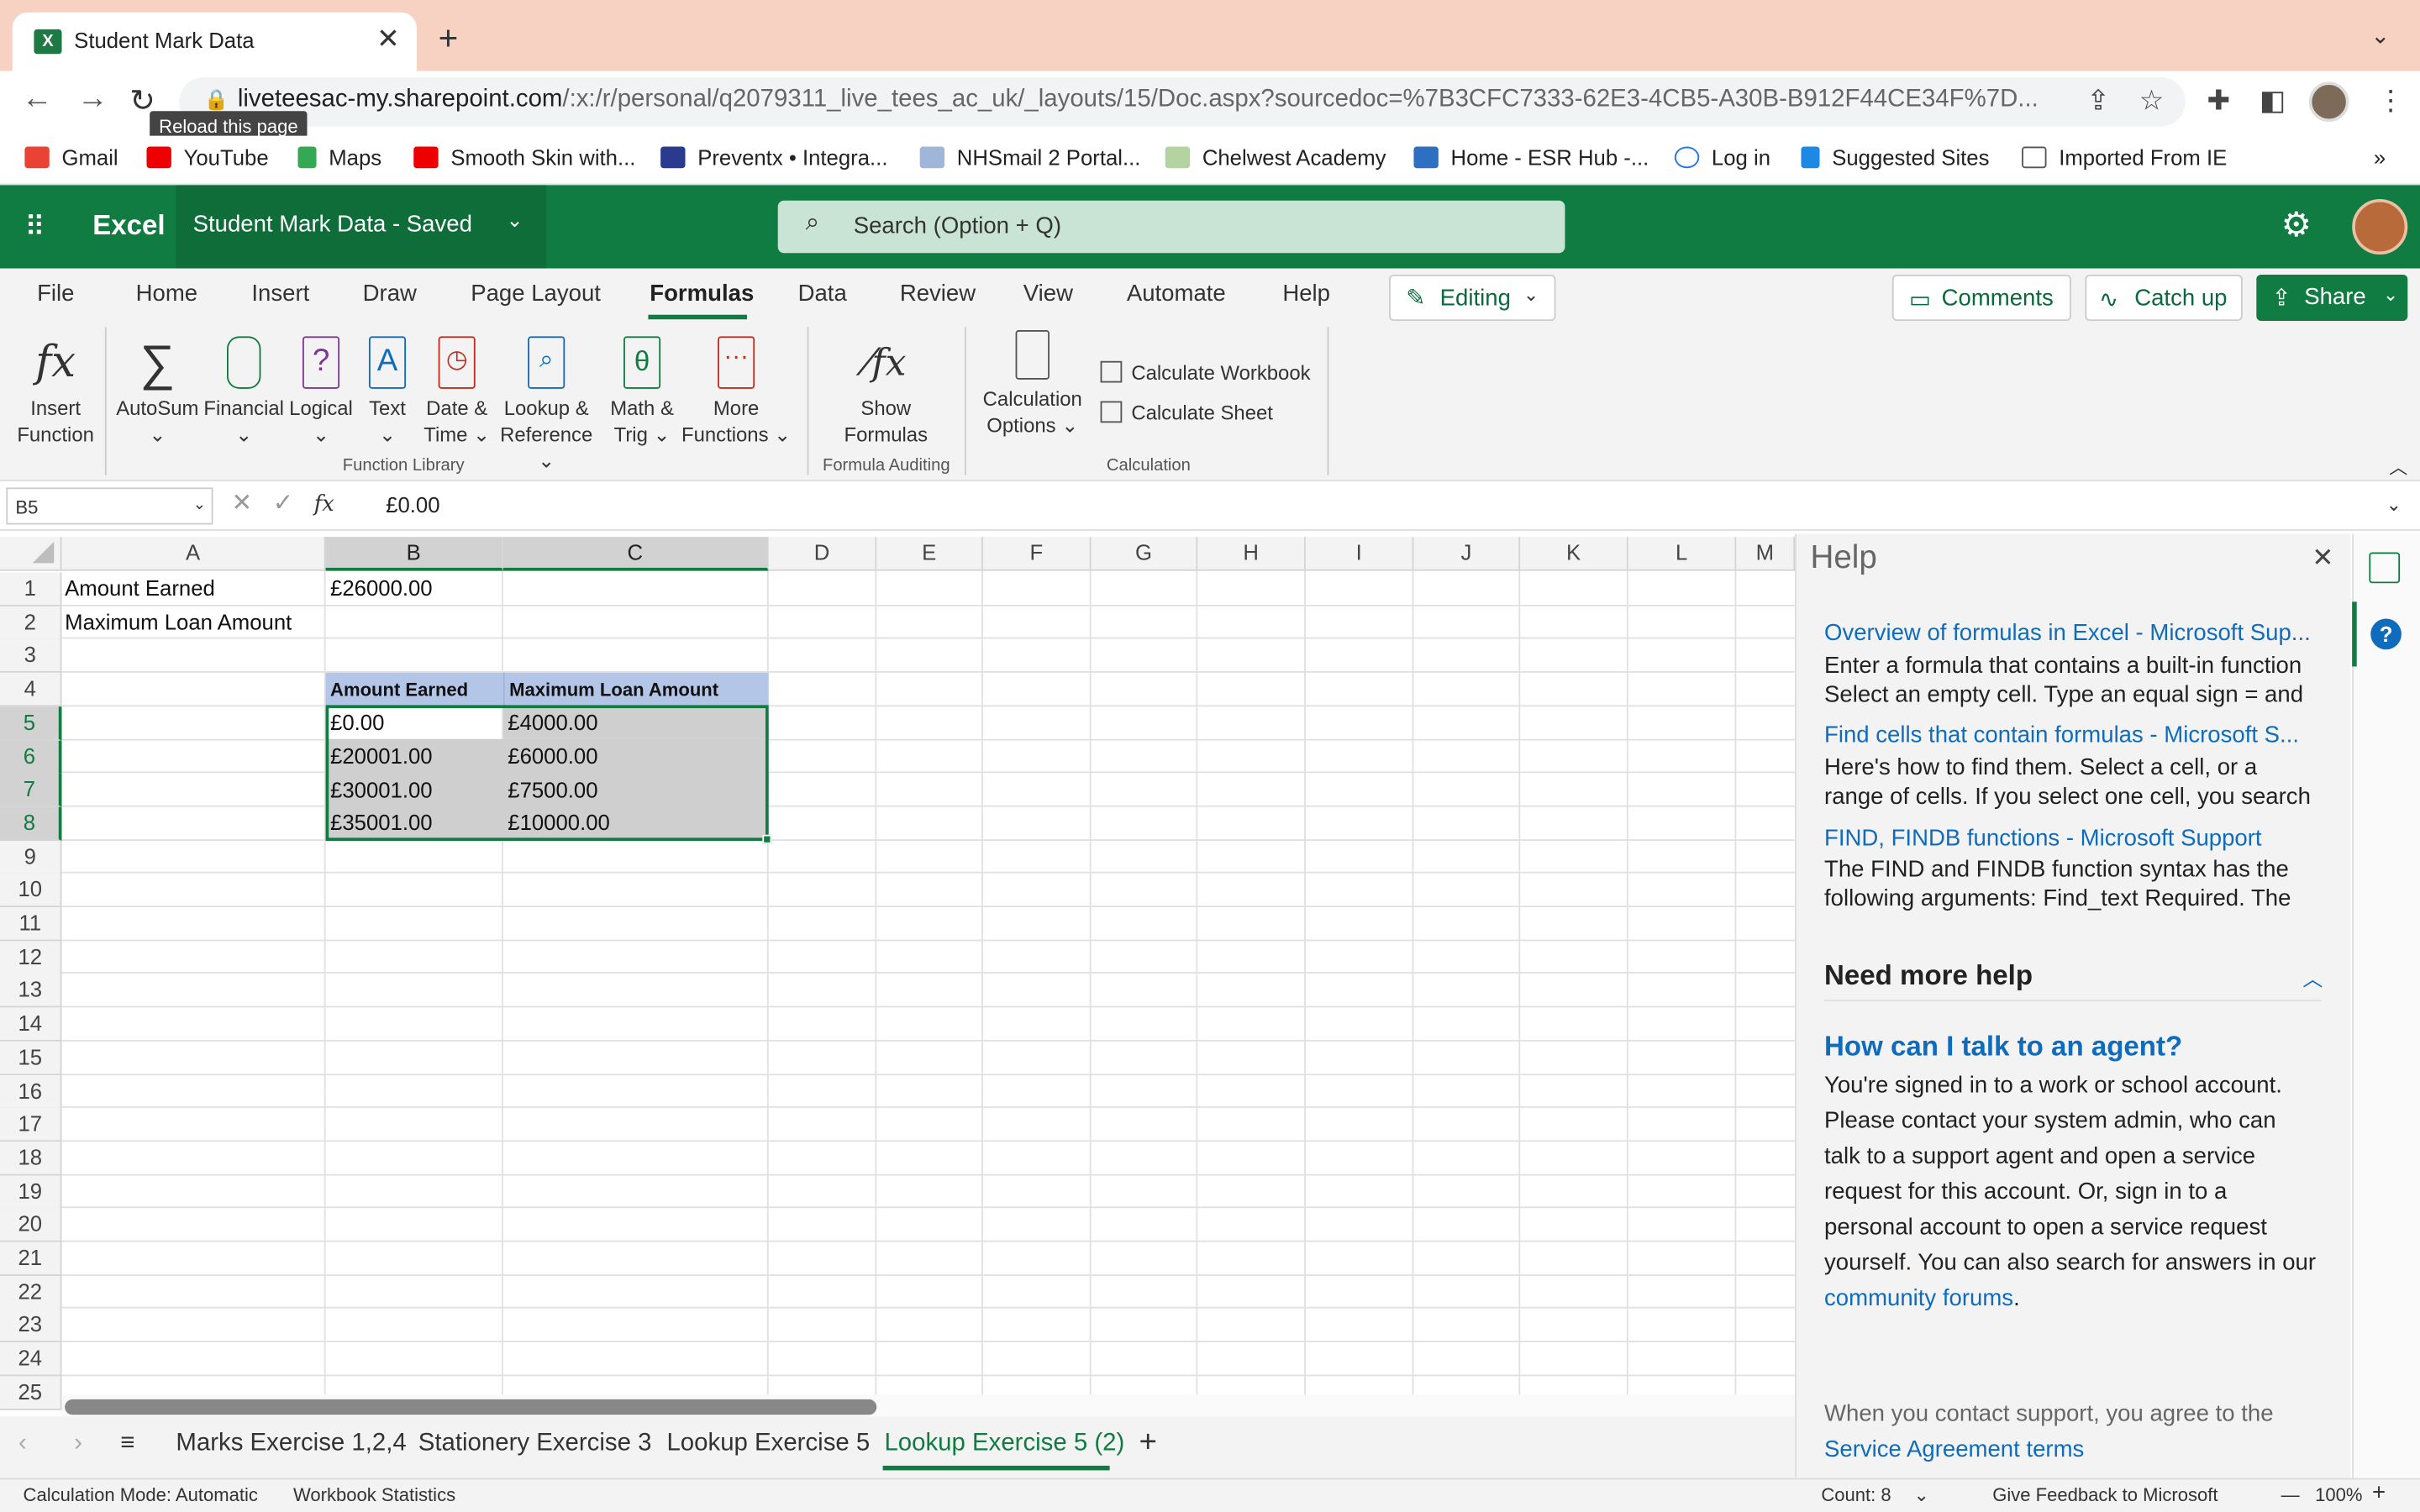 The width and height of the screenshot is (2420, 1512). I want to click on cell-A1: Amount Earned, so click(138, 588).